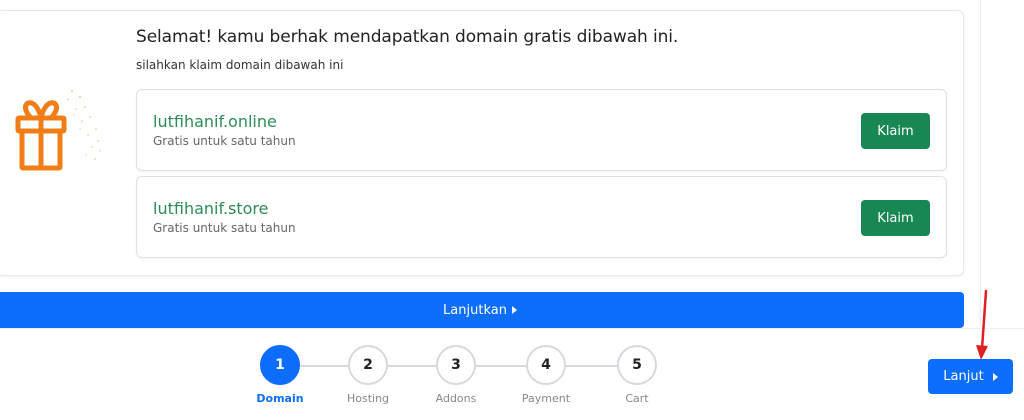 The image size is (1024, 420). What do you see at coordinates (546, 365) in the screenshot?
I see `step-payment: 4` at bounding box center [546, 365].